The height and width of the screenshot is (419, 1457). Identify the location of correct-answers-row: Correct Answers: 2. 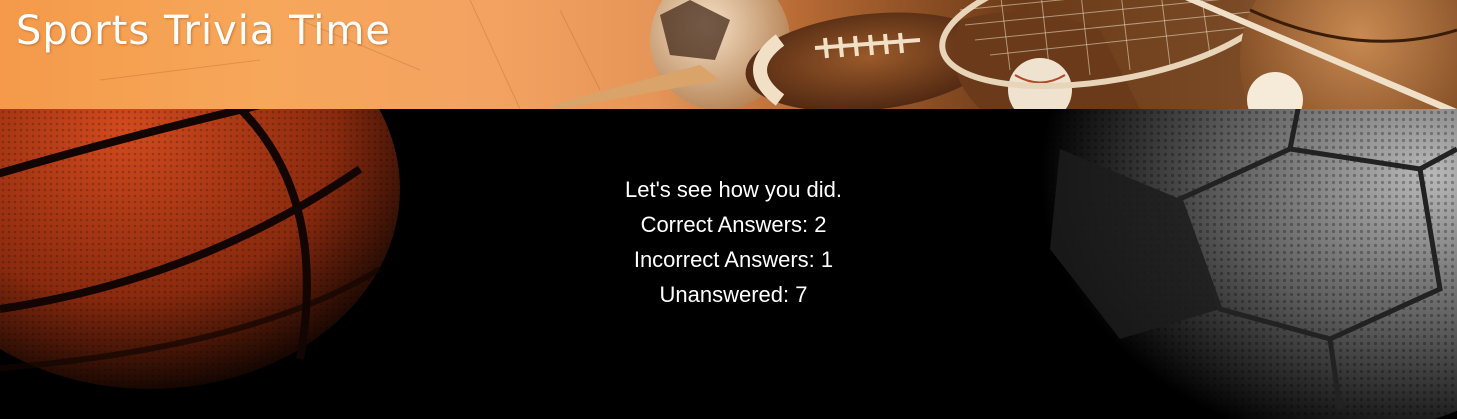
(728, 224).